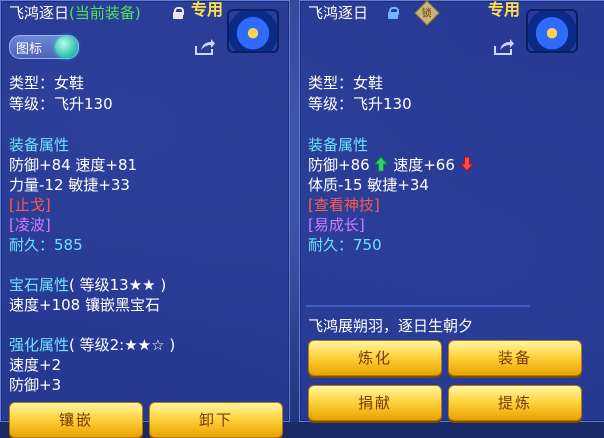 The height and width of the screenshot is (438, 604). Describe the element at coordinates (375, 358) in the screenshot. I see `refine-button: 炼化` at that location.